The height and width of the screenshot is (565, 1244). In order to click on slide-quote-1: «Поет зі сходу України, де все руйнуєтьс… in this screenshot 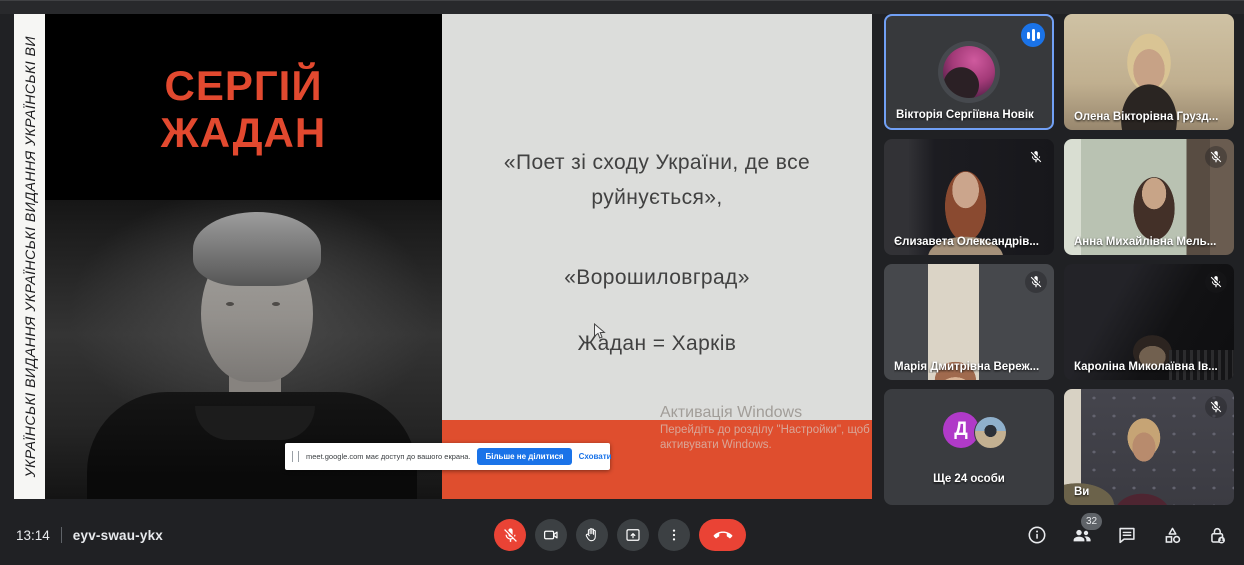, I will do `click(657, 180)`.